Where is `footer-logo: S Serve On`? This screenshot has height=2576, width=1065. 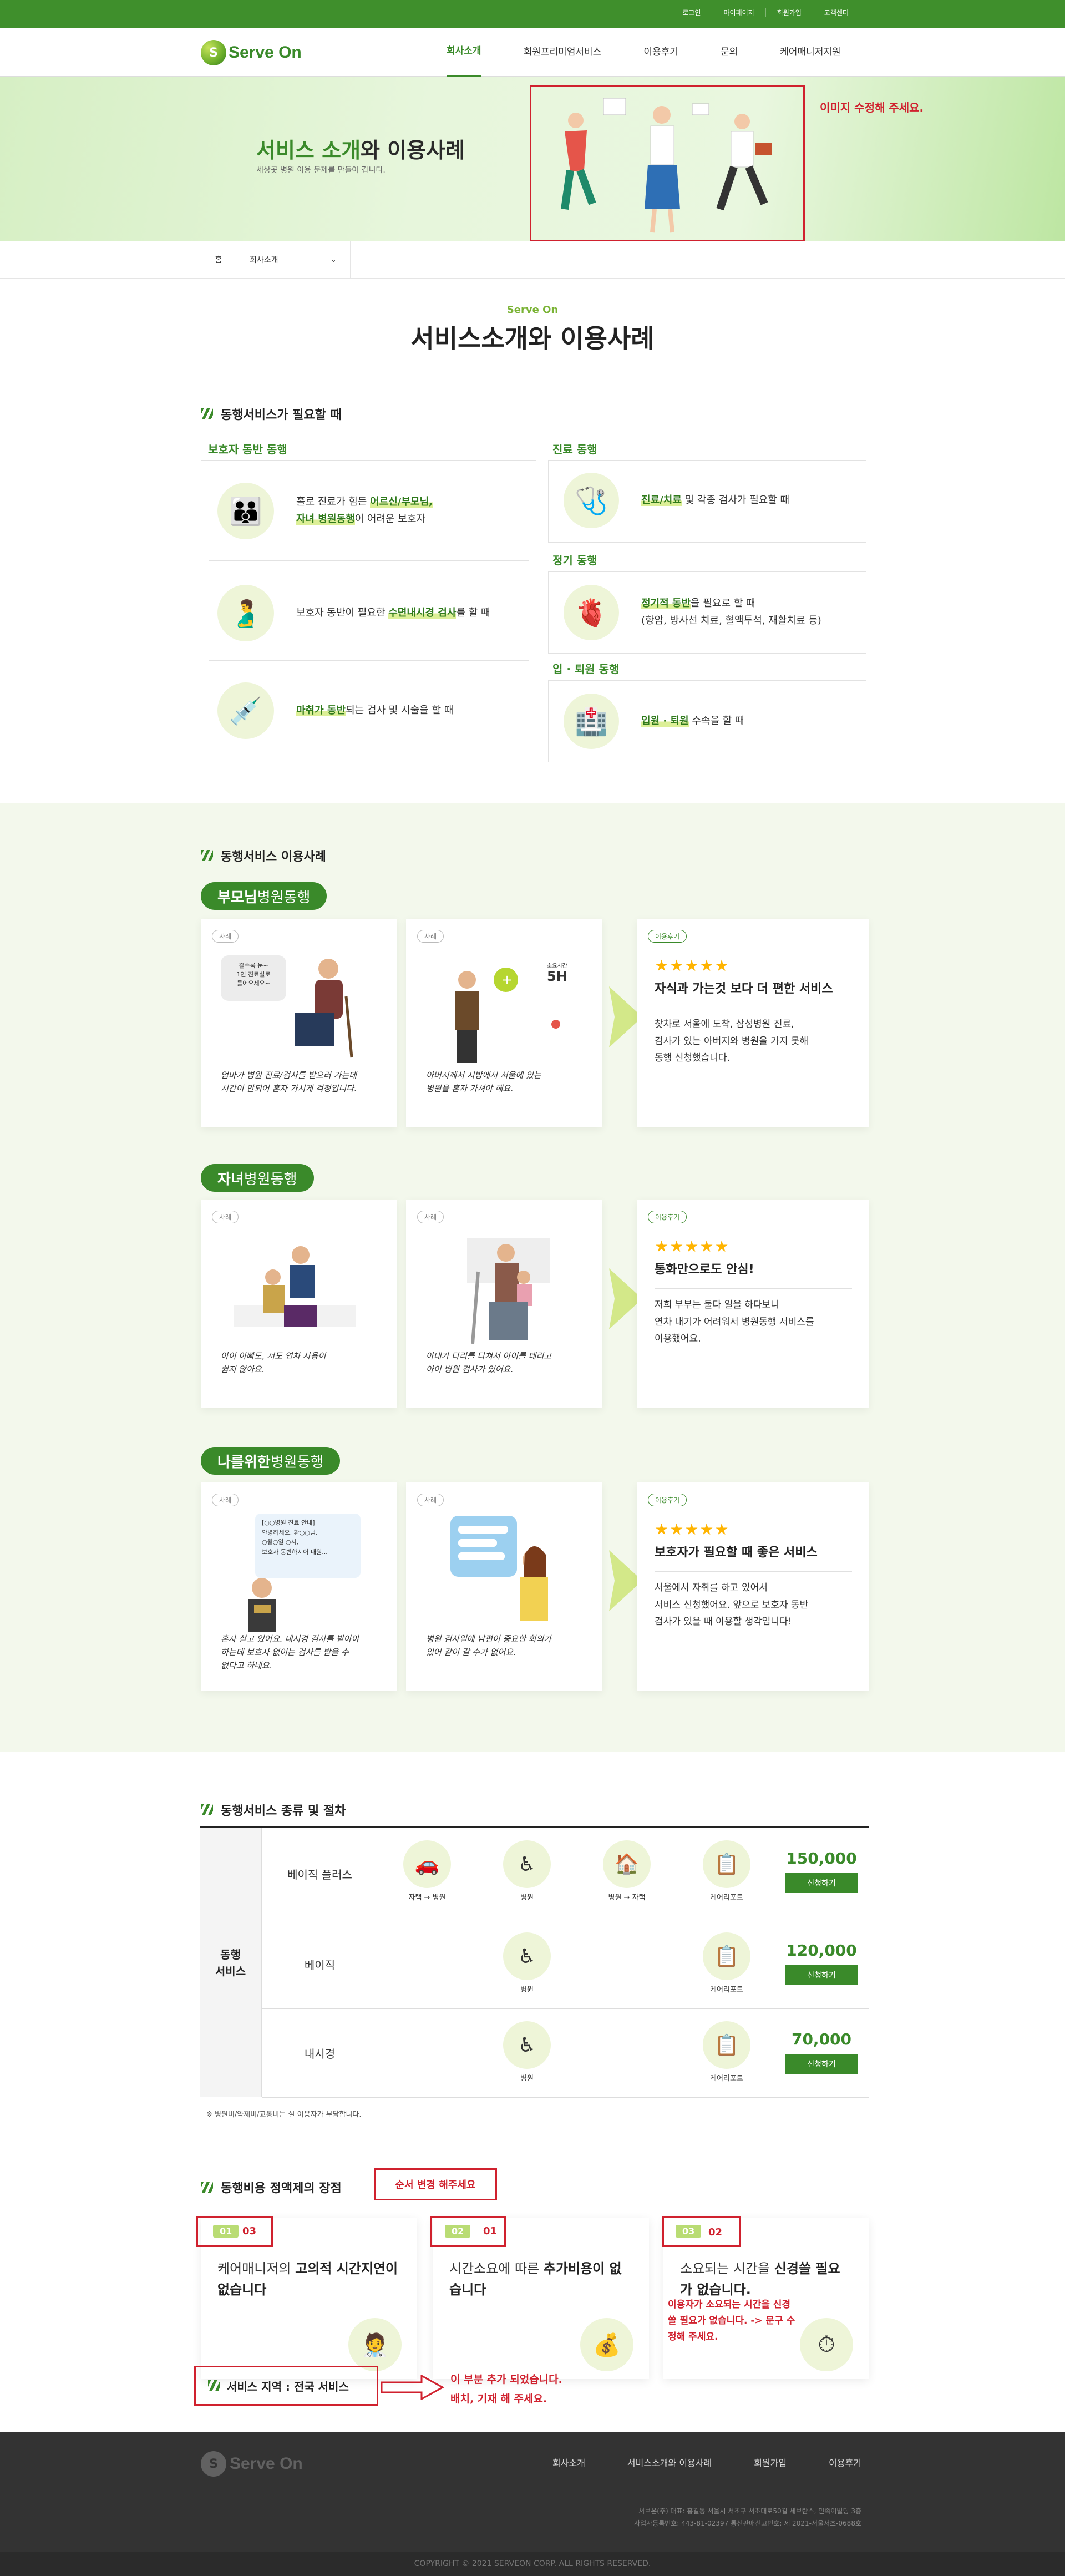 footer-logo: S Serve On is located at coordinates (252, 2464).